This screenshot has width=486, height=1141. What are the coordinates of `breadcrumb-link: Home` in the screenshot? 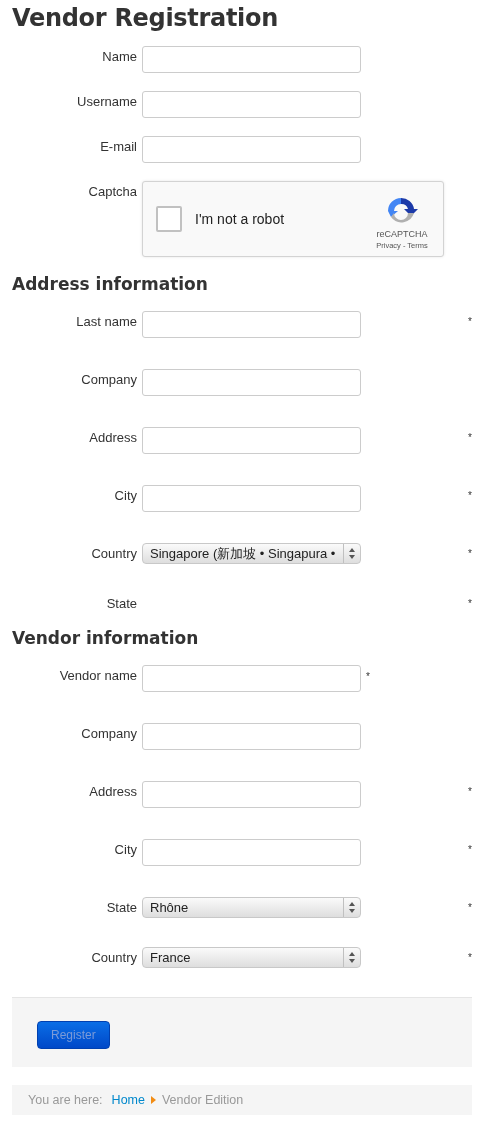 It's located at (128, 1100).